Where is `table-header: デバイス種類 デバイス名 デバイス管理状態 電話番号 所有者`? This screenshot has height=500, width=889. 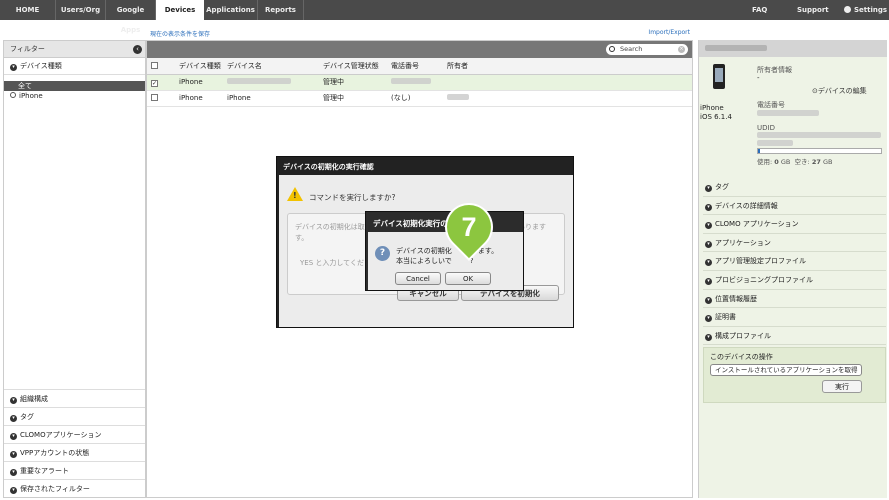
table-header: デバイス種類 デバイス名 デバイス管理状態 電話番号 所有者 is located at coordinates (419, 66).